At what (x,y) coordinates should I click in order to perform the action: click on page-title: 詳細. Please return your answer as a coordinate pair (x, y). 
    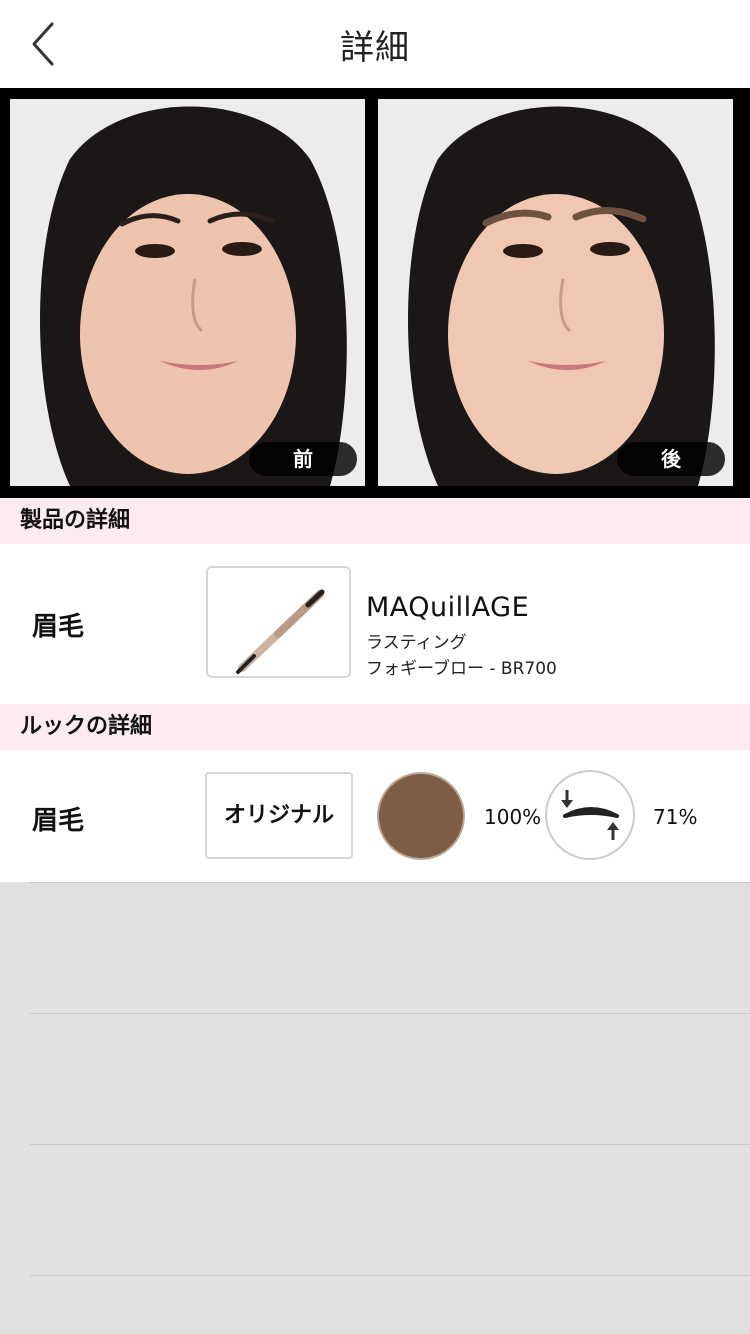
    Looking at the image, I should click on (375, 48).